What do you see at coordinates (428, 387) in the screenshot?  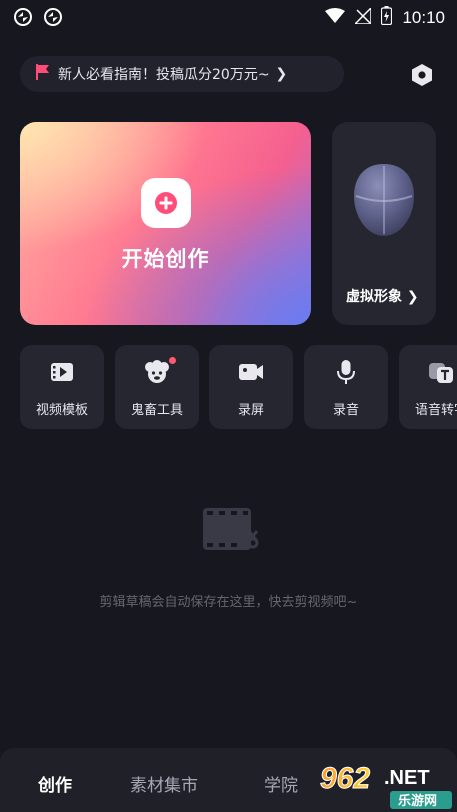 I see `tool-speech-to-text: 语音转字` at bounding box center [428, 387].